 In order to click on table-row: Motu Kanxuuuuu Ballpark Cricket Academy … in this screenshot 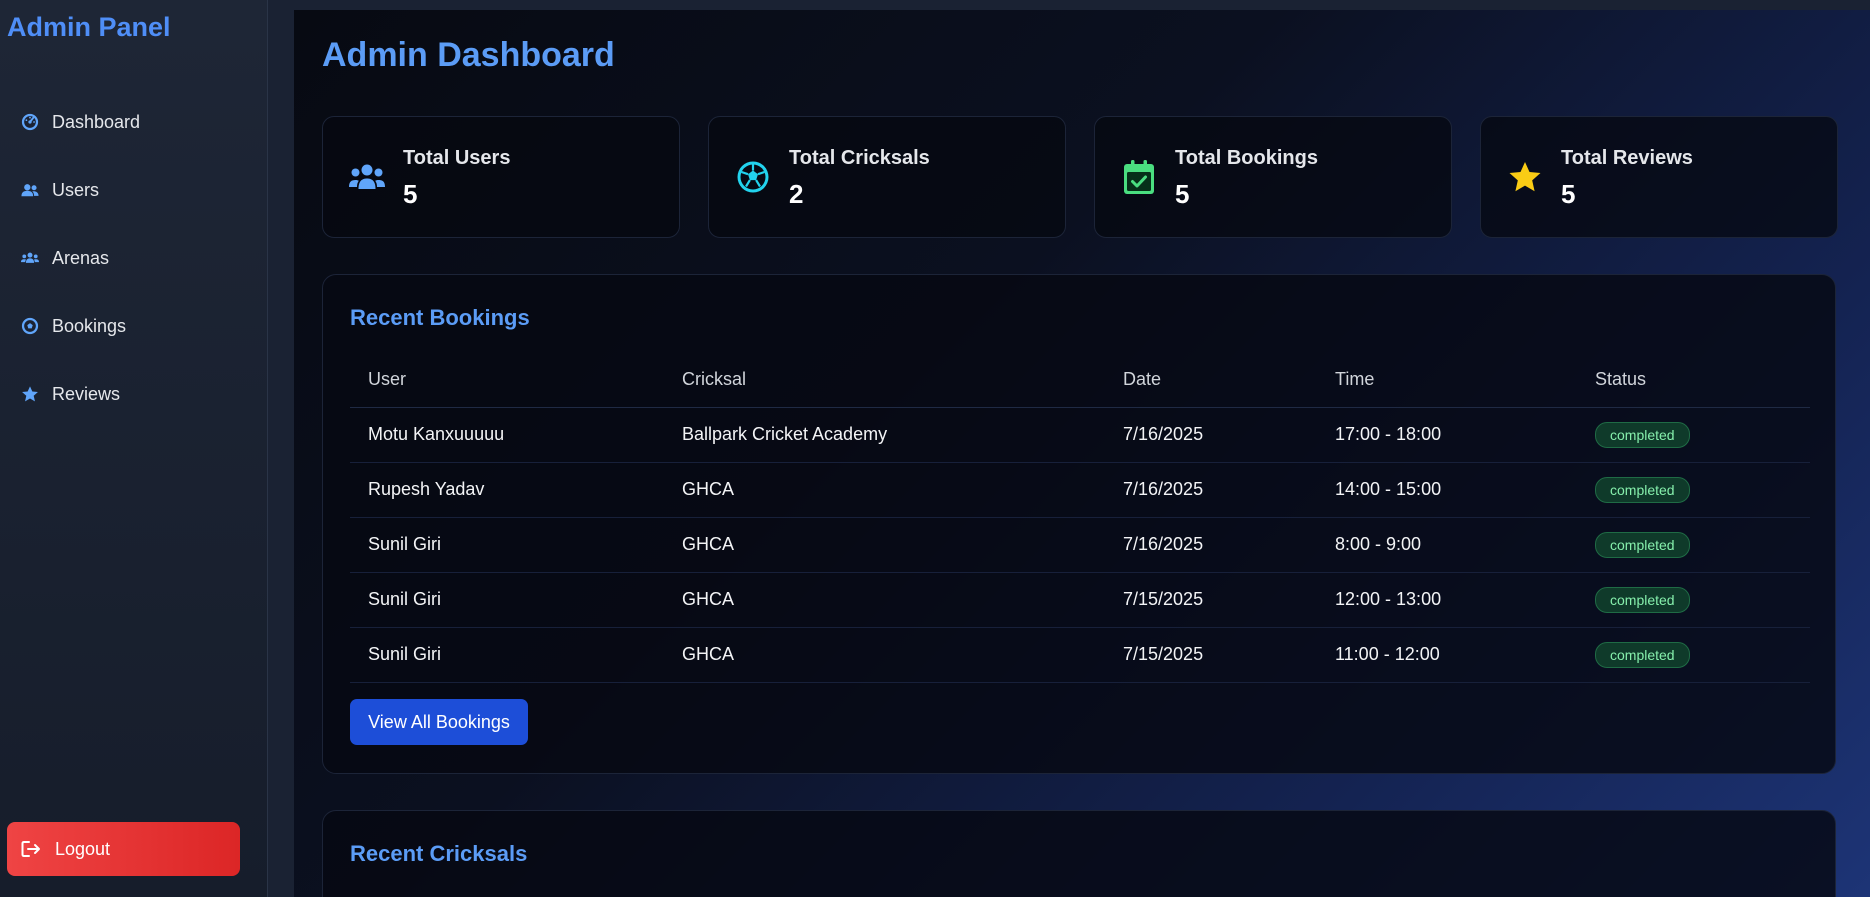, I will do `click(1080, 435)`.